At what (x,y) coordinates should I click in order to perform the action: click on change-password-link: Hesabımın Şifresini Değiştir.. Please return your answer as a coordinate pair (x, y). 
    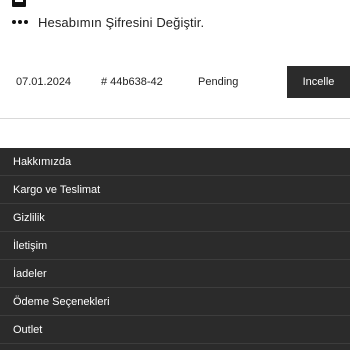
    Looking at the image, I should click on (108, 22).